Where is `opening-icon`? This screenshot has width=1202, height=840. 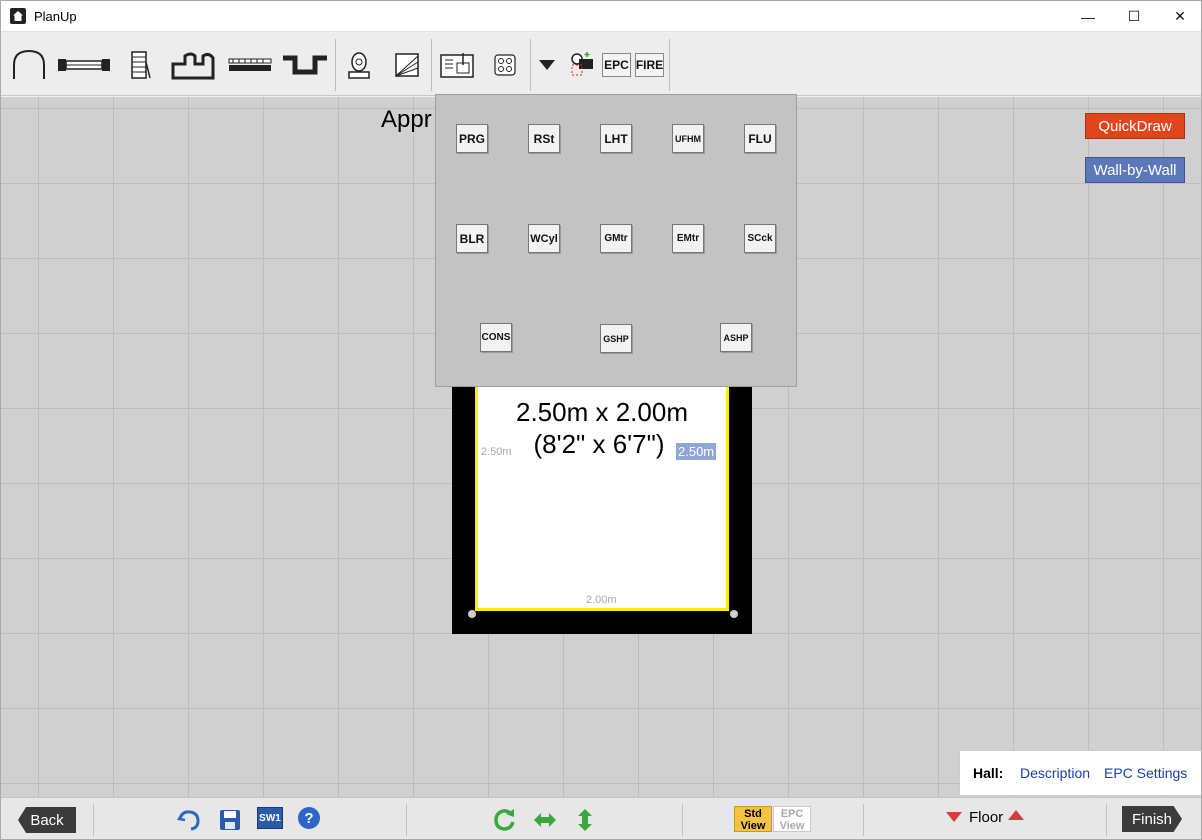
opening-icon is located at coordinates (194, 65).